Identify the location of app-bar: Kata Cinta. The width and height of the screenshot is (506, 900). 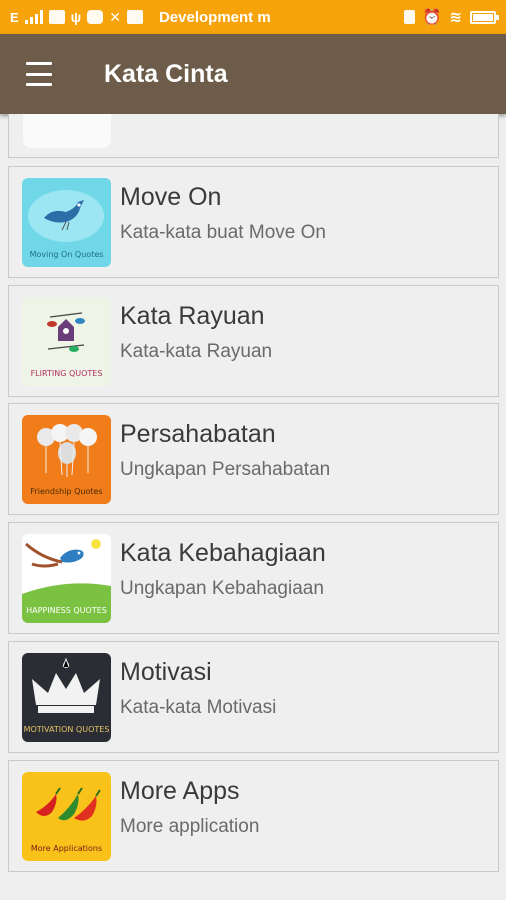
(253, 74).